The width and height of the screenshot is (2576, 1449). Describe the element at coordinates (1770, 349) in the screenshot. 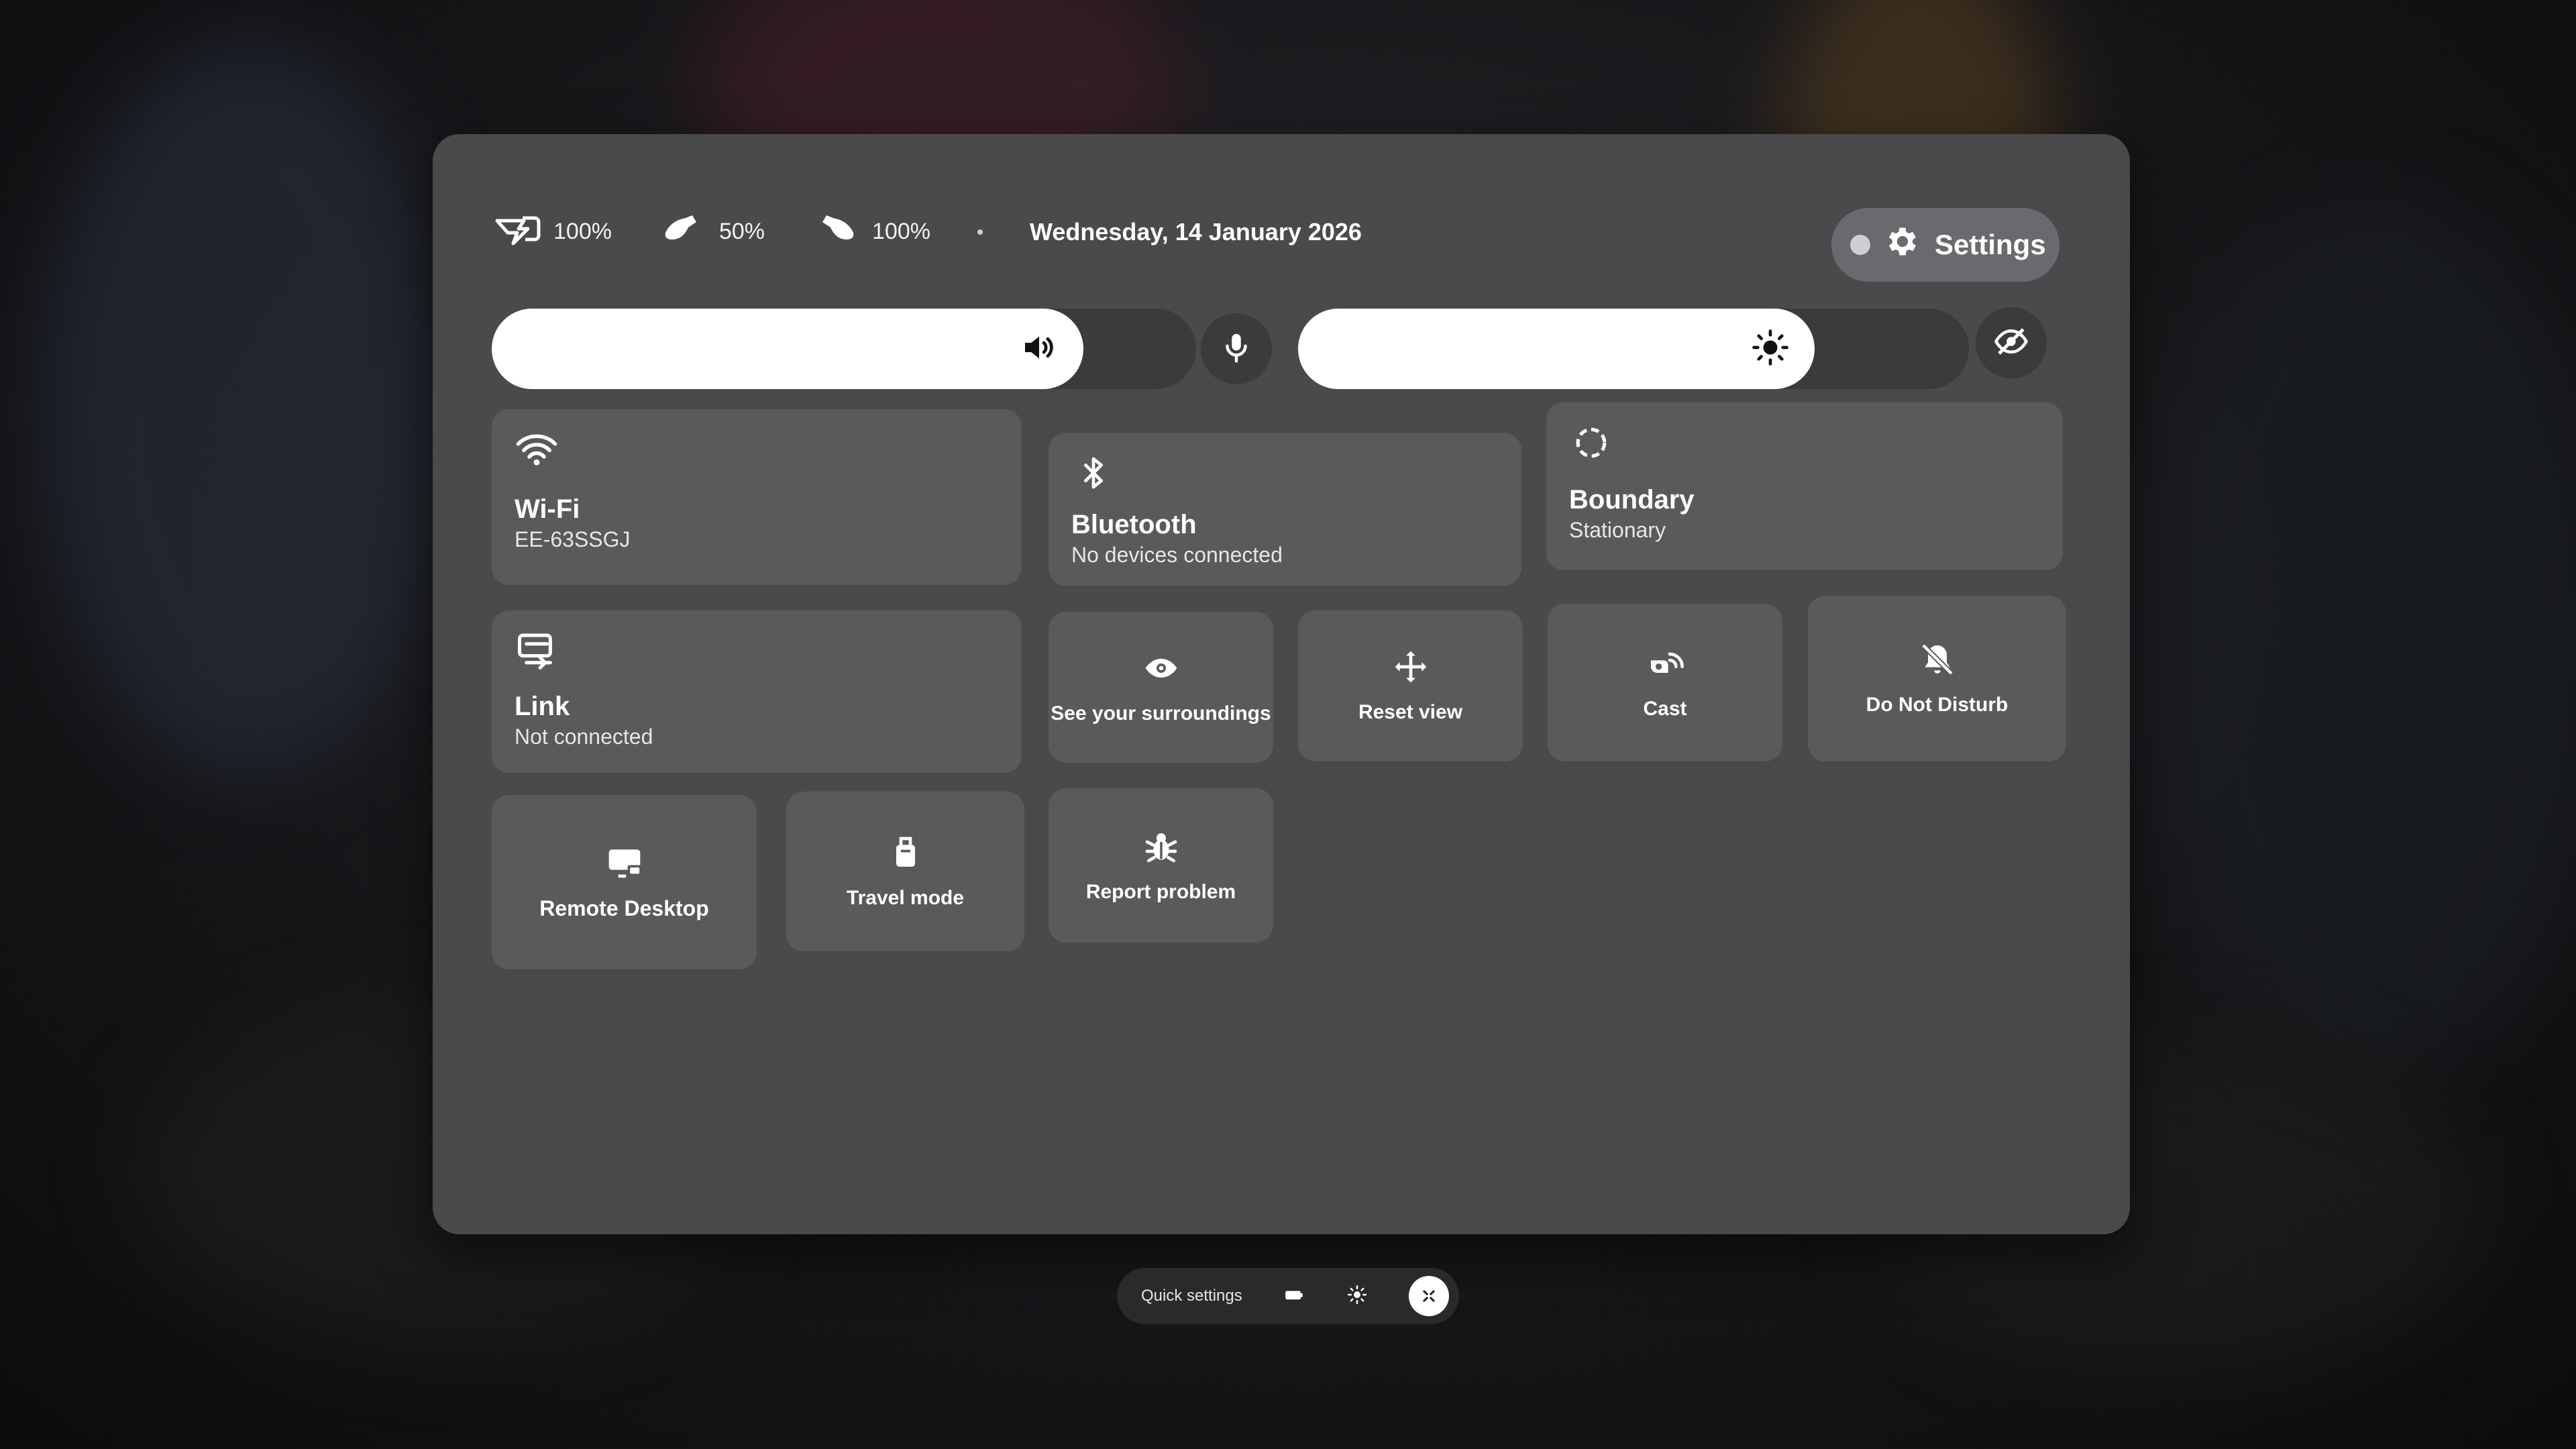

I see `sun-icon` at that location.